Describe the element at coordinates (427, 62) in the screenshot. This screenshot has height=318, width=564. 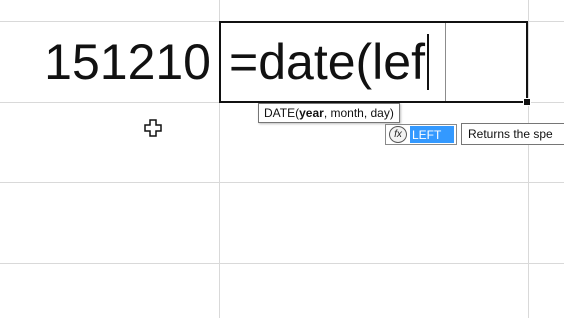
I see `text-caret` at that location.